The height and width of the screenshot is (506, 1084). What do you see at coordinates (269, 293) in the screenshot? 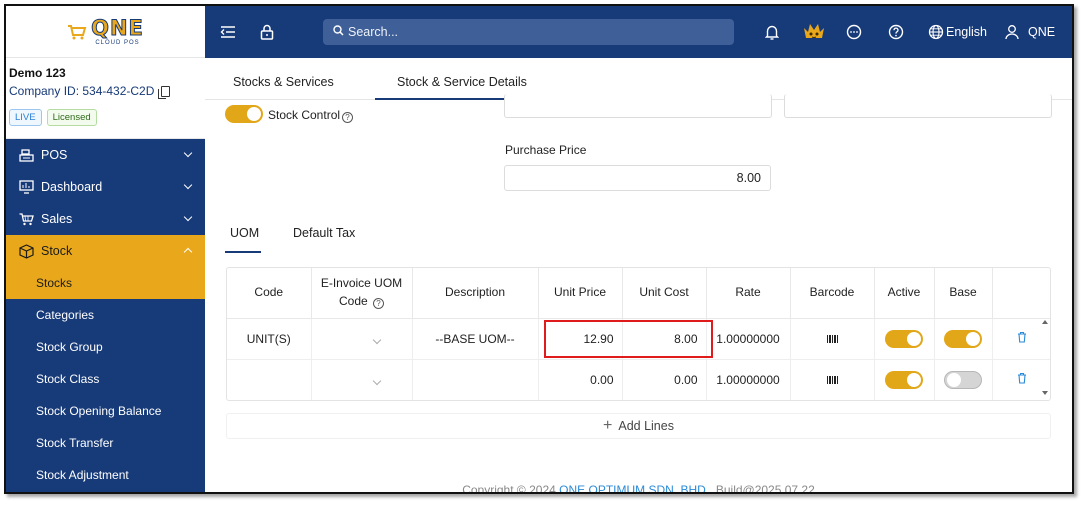
I see `col-code: Code` at bounding box center [269, 293].